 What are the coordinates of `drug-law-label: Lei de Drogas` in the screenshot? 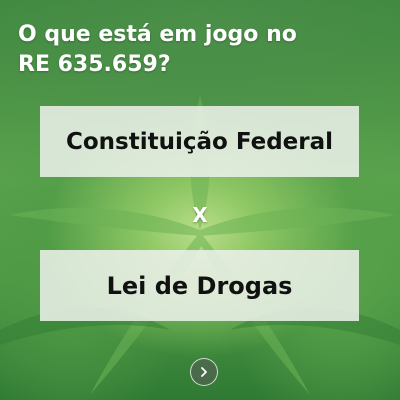 It's located at (199, 285).